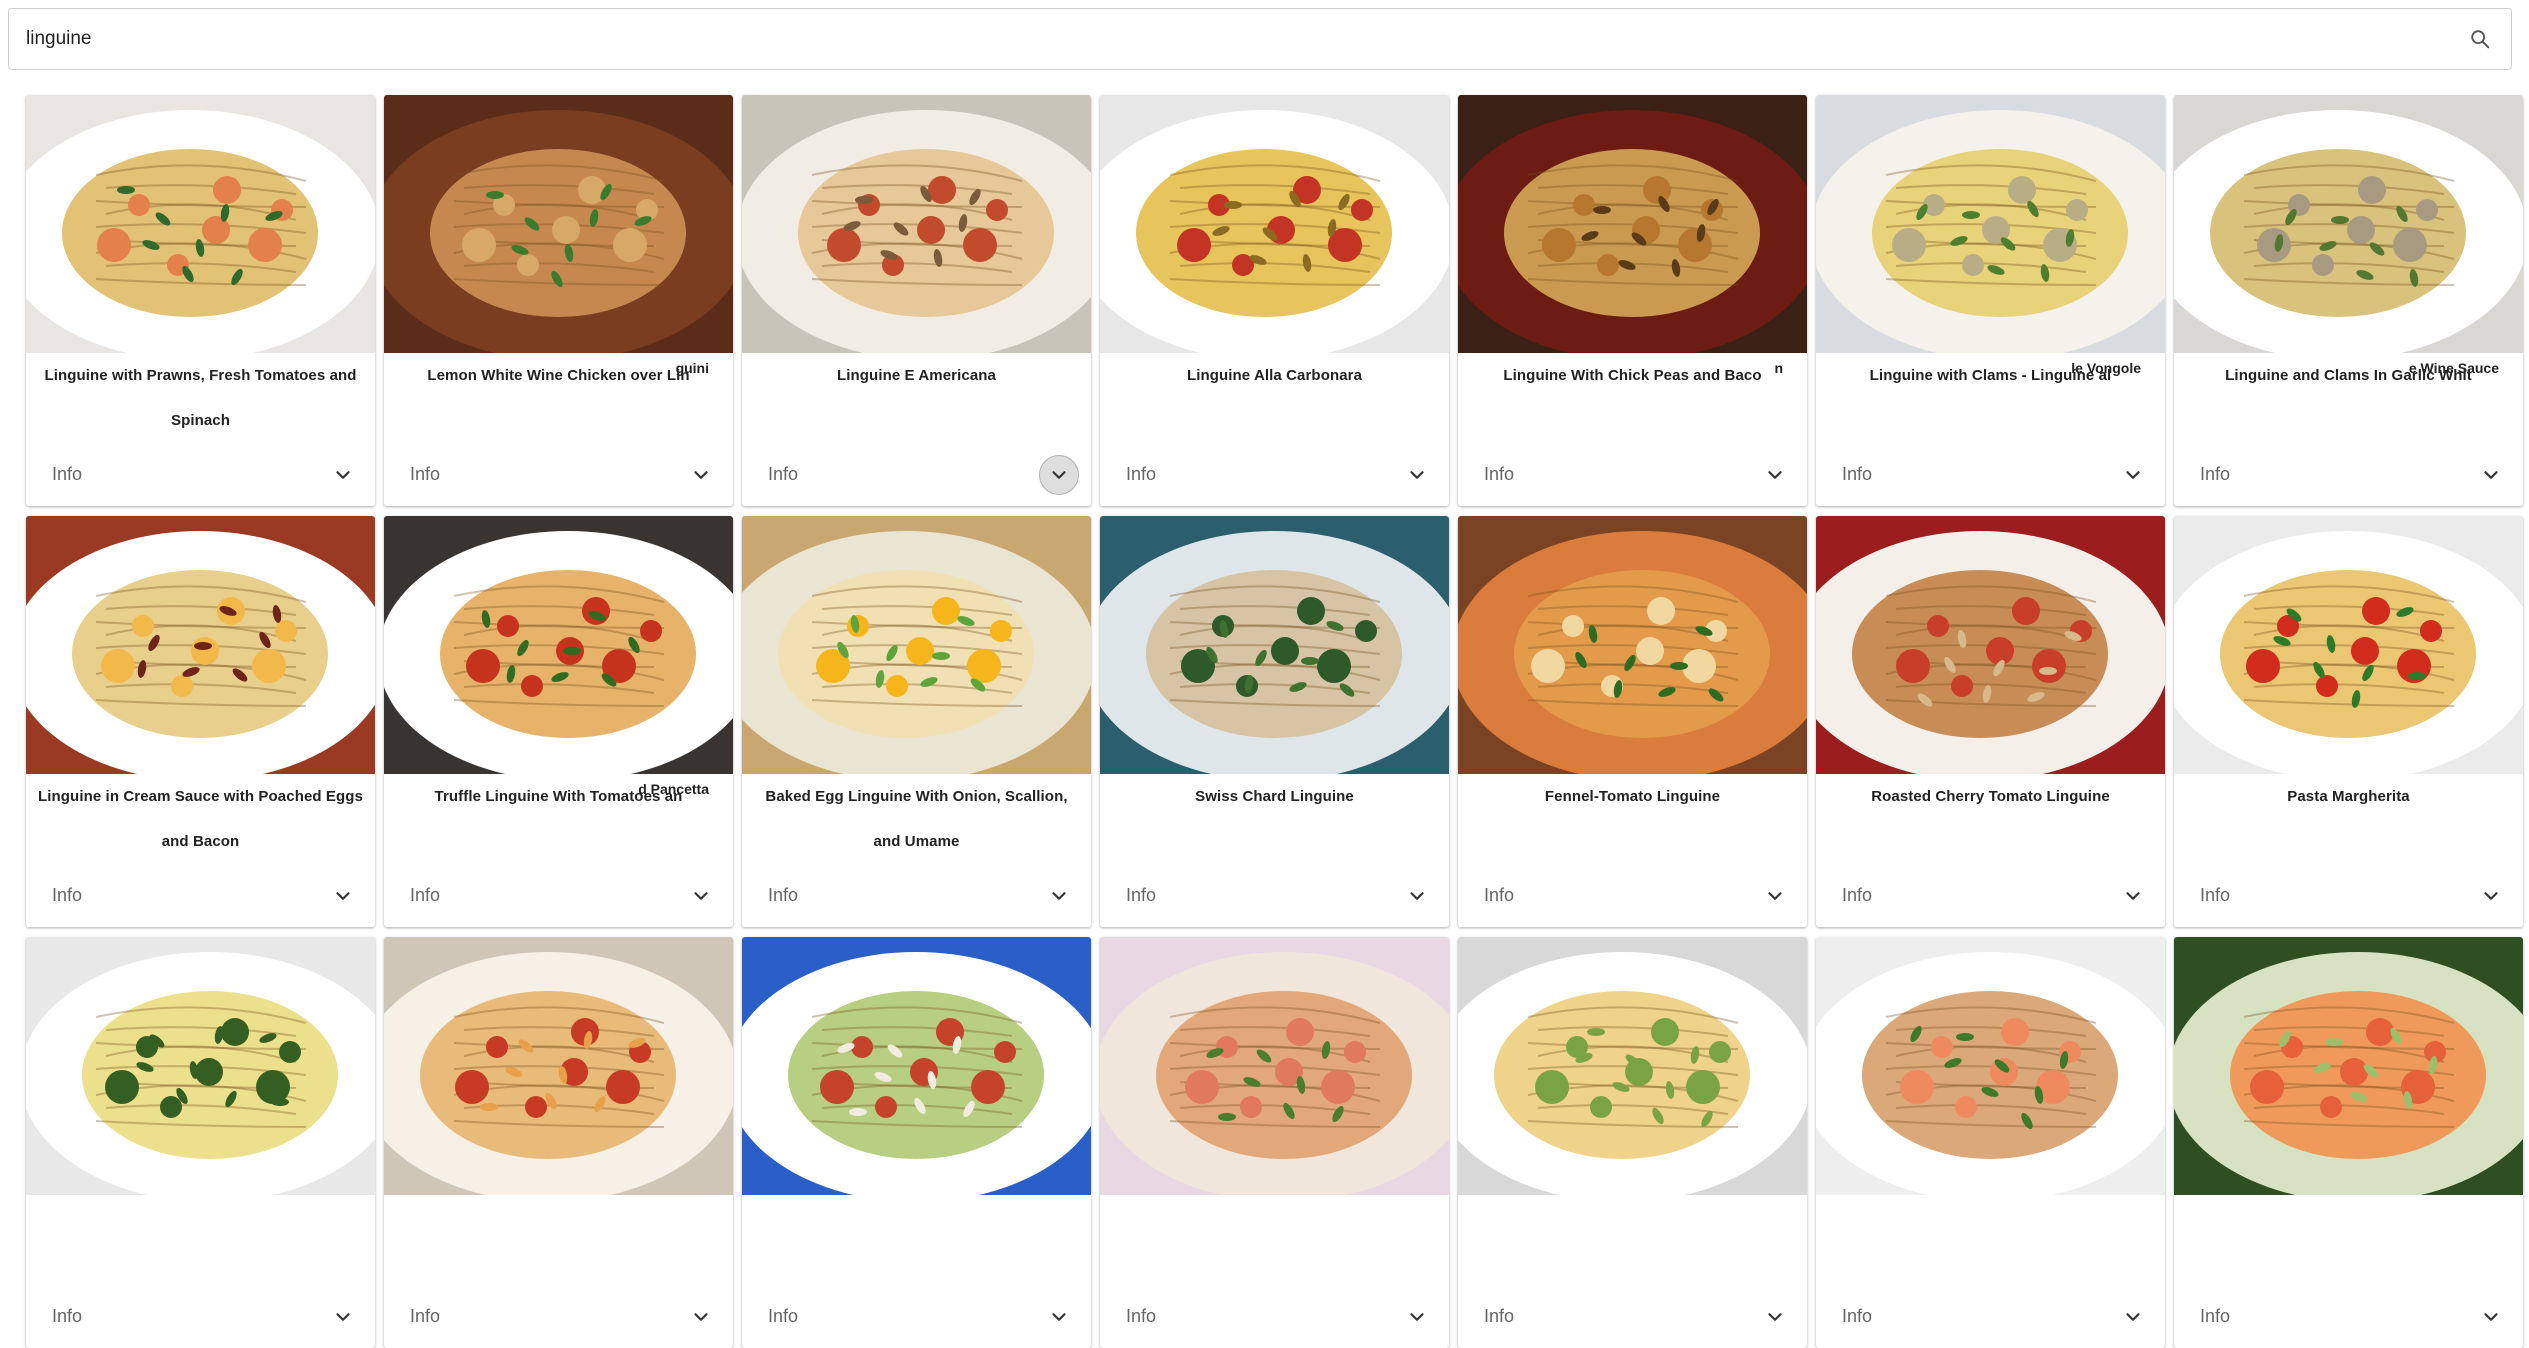 This screenshot has height=1348, width=2529. I want to click on recipe-card: Fennel-Tomato Linguine Info, so click(1632, 721).